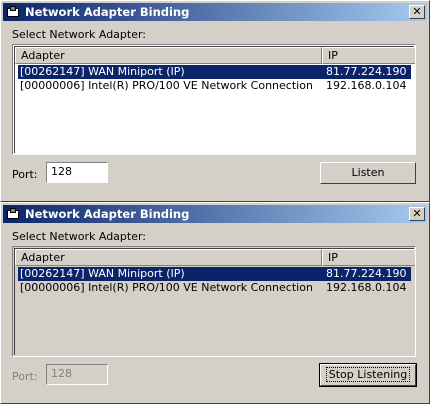  I want to click on stop-listening-button: Stop Listening, so click(368, 375).